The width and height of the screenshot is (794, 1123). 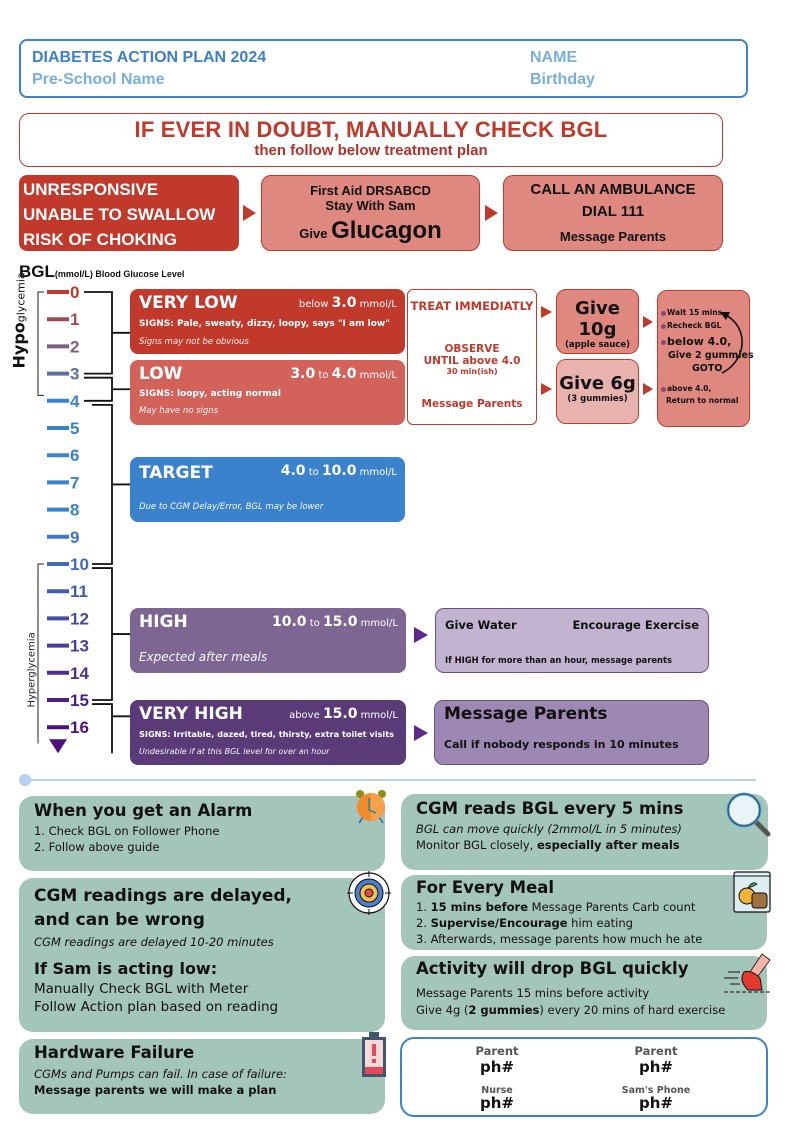 I want to click on hypoglycemia-label: Hypoglycemia, so click(x=19, y=320).